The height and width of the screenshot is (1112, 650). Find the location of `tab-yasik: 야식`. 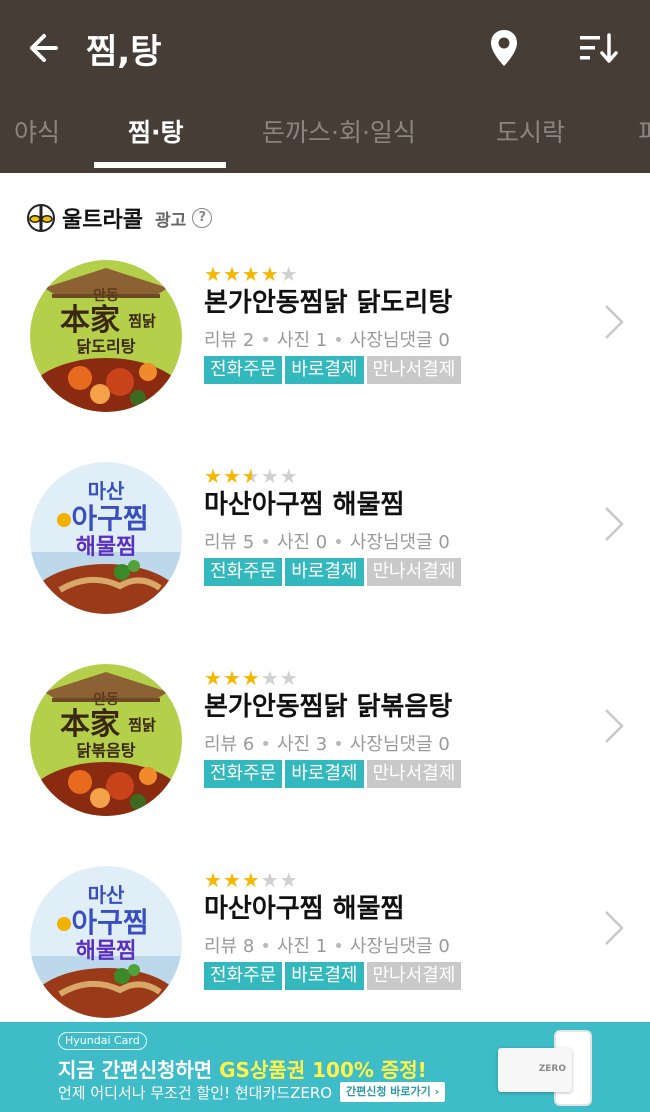

tab-yasik: 야식 is located at coordinates (37, 131).